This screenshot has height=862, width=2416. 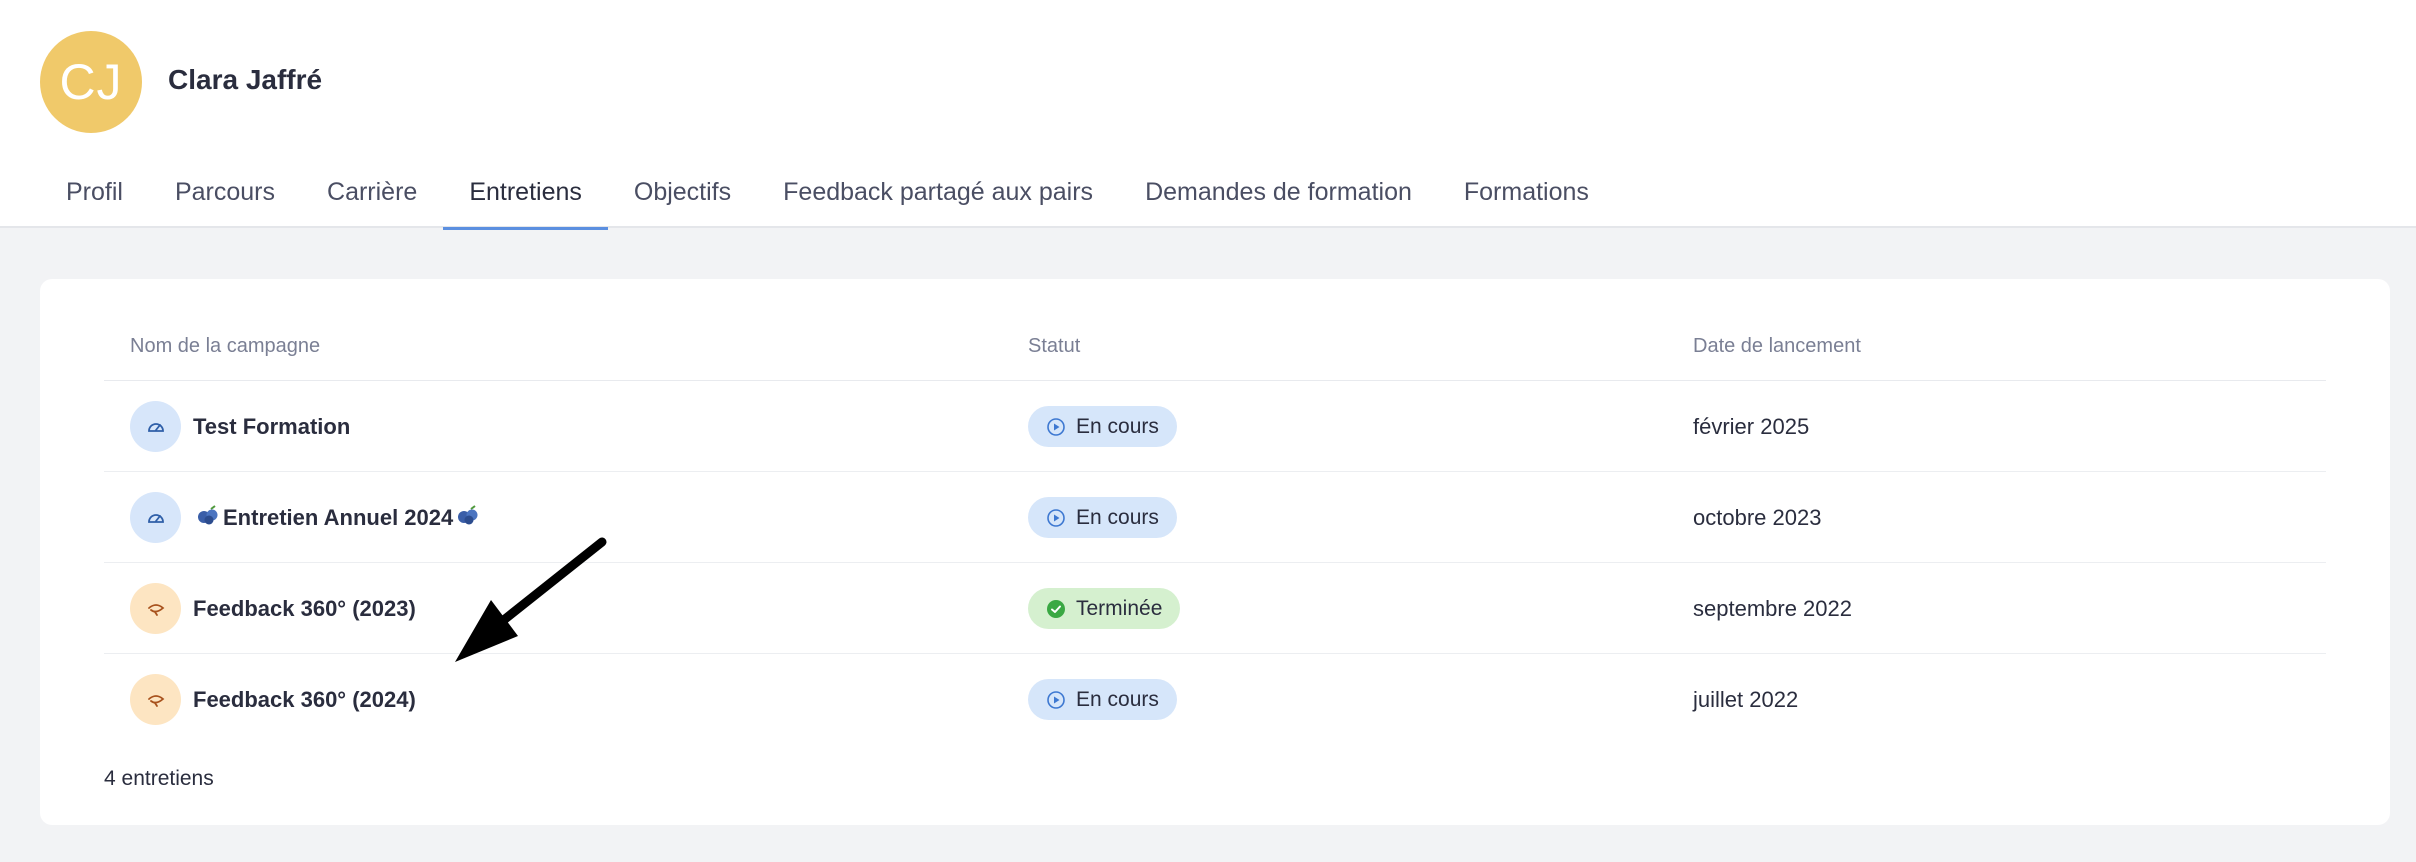 What do you see at coordinates (1054, 346) in the screenshot?
I see `header-status: Statut` at bounding box center [1054, 346].